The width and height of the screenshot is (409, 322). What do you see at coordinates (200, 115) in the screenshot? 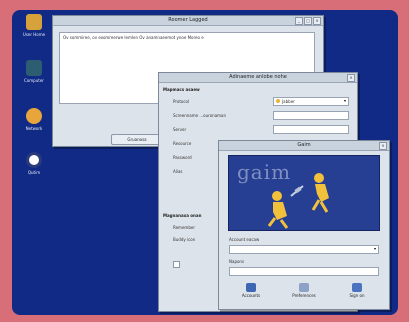
I see `label-screenname: Screenname ...ouronaman` at bounding box center [200, 115].